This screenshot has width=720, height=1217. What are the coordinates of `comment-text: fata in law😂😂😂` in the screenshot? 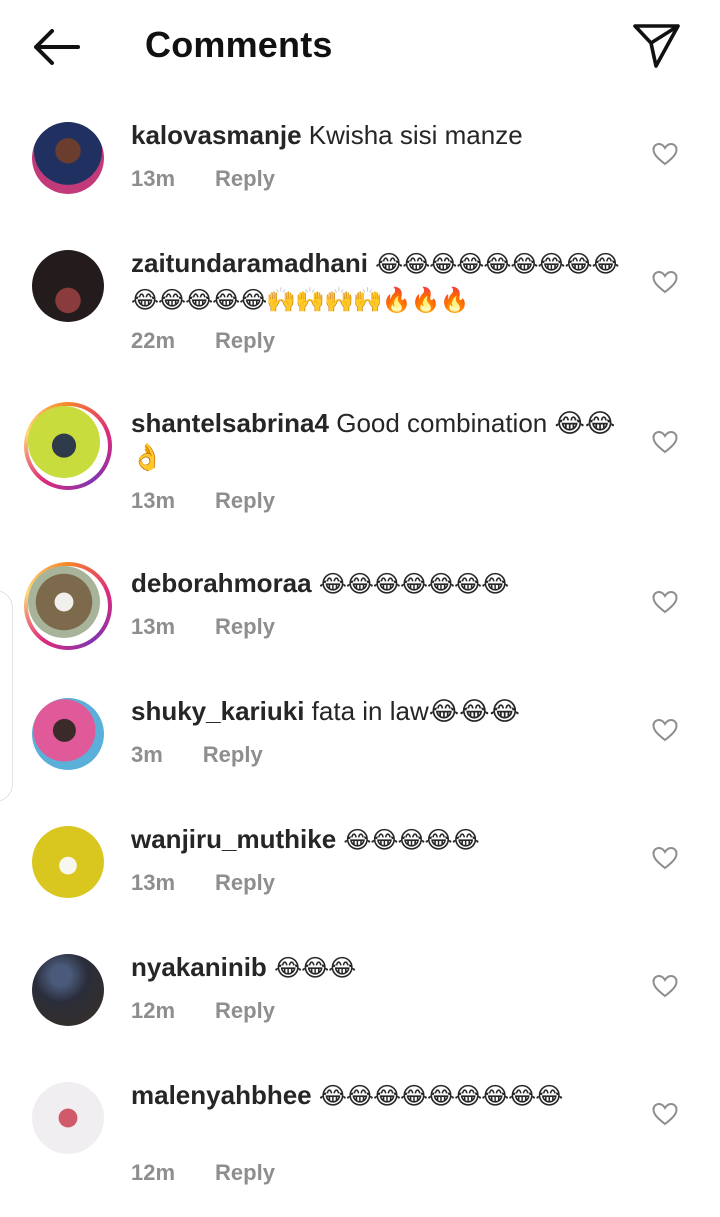 It's located at (415, 711).